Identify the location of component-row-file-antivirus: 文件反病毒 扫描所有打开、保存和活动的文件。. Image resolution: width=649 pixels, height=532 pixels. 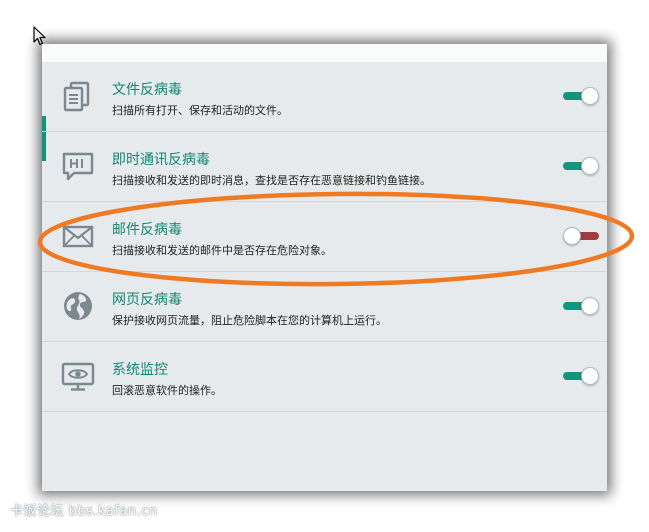
(324, 97).